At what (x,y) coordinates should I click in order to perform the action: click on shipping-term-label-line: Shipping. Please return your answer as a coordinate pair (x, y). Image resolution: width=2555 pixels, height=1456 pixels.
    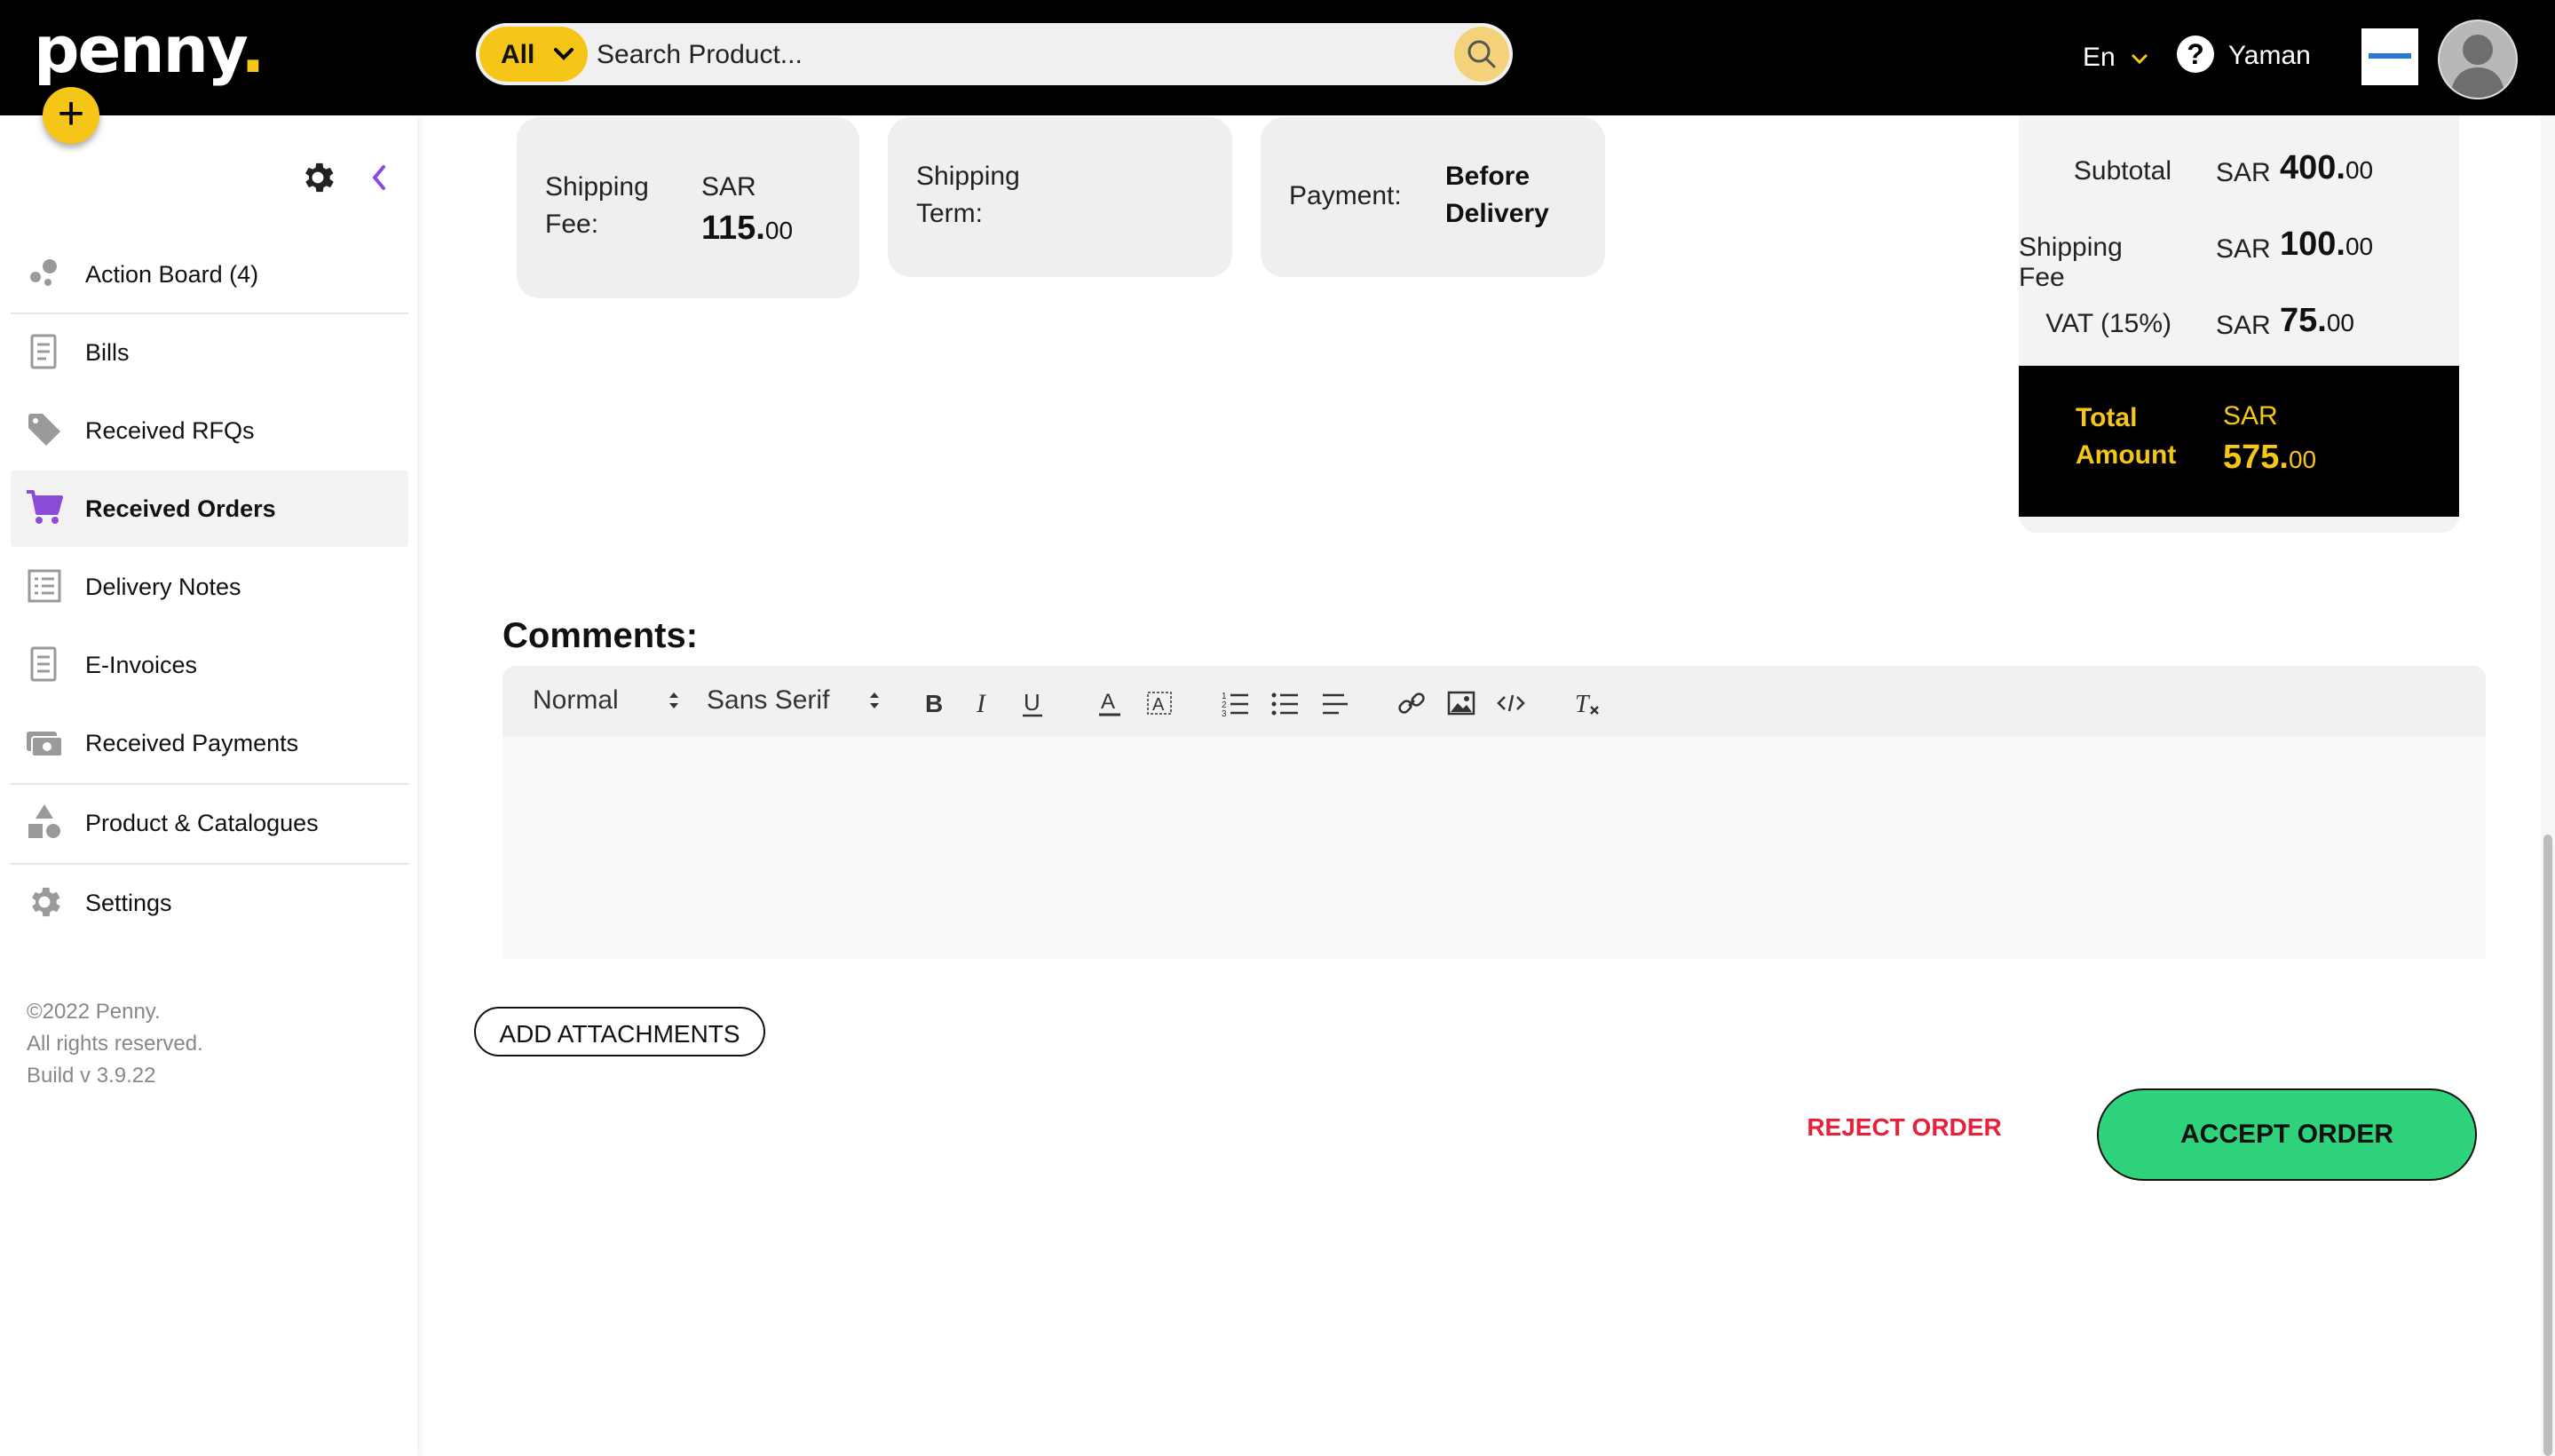
    Looking at the image, I should click on (968, 176).